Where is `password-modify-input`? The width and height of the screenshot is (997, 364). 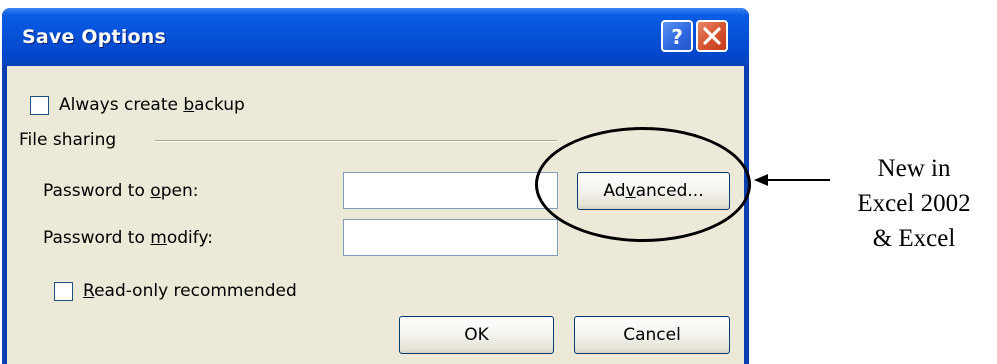 password-modify-input is located at coordinates (450, 237).